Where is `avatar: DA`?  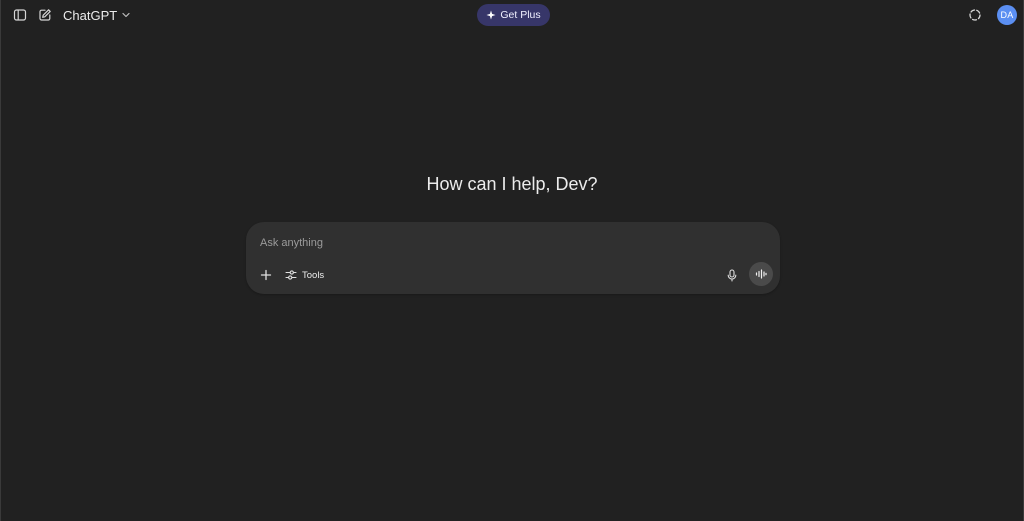
avatar: DA is located at coordinates (1007, 15).